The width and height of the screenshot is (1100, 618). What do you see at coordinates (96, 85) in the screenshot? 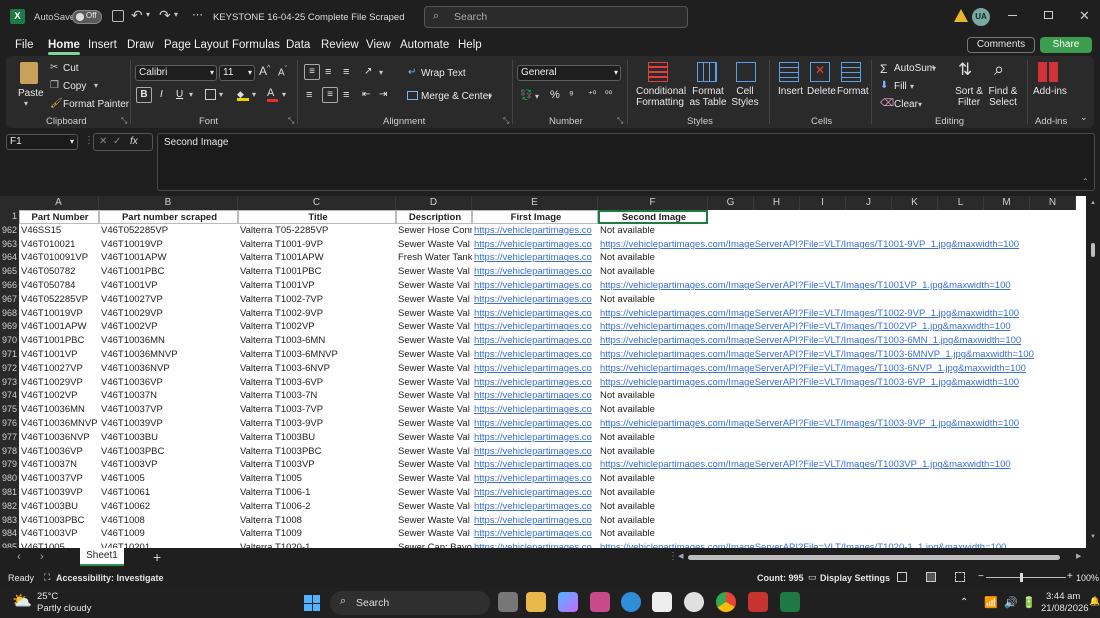
I see `copy-dropdown-icon: ▾` at bounding box center [96, 85].